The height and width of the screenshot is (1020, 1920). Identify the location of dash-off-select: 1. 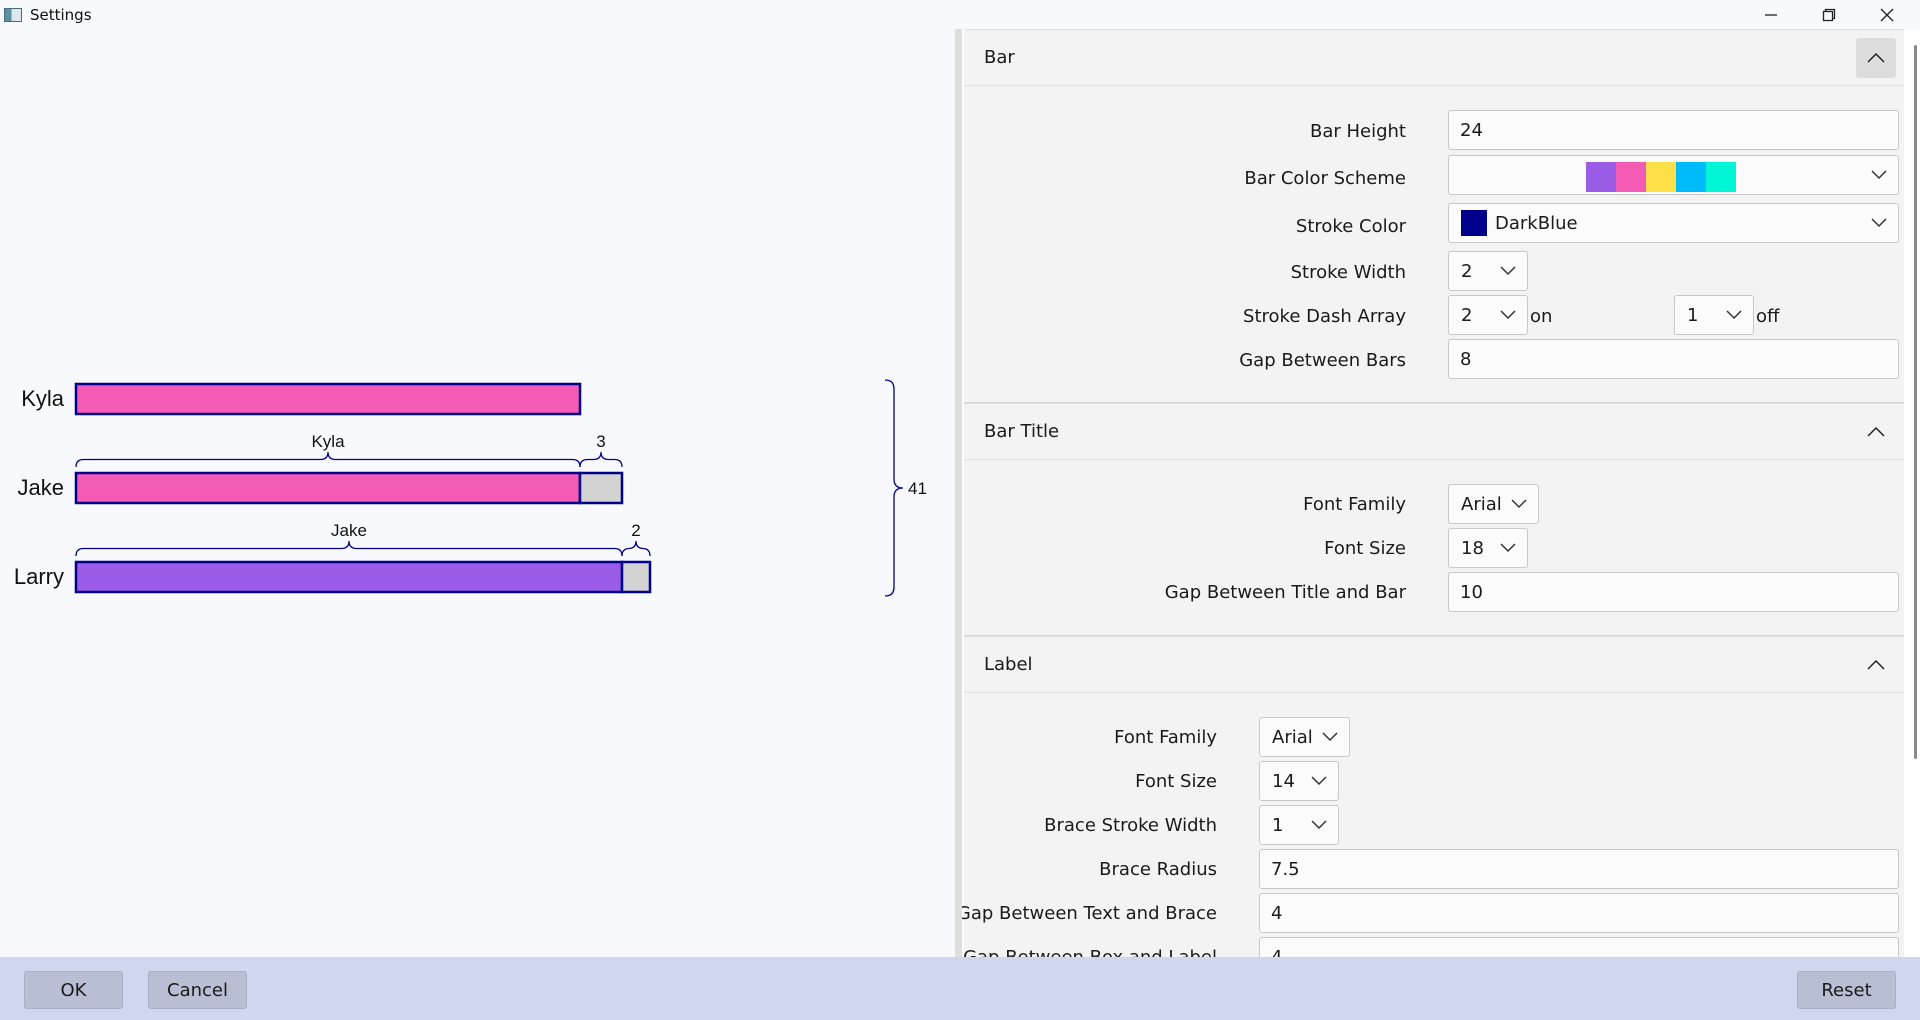
(1714, 315).